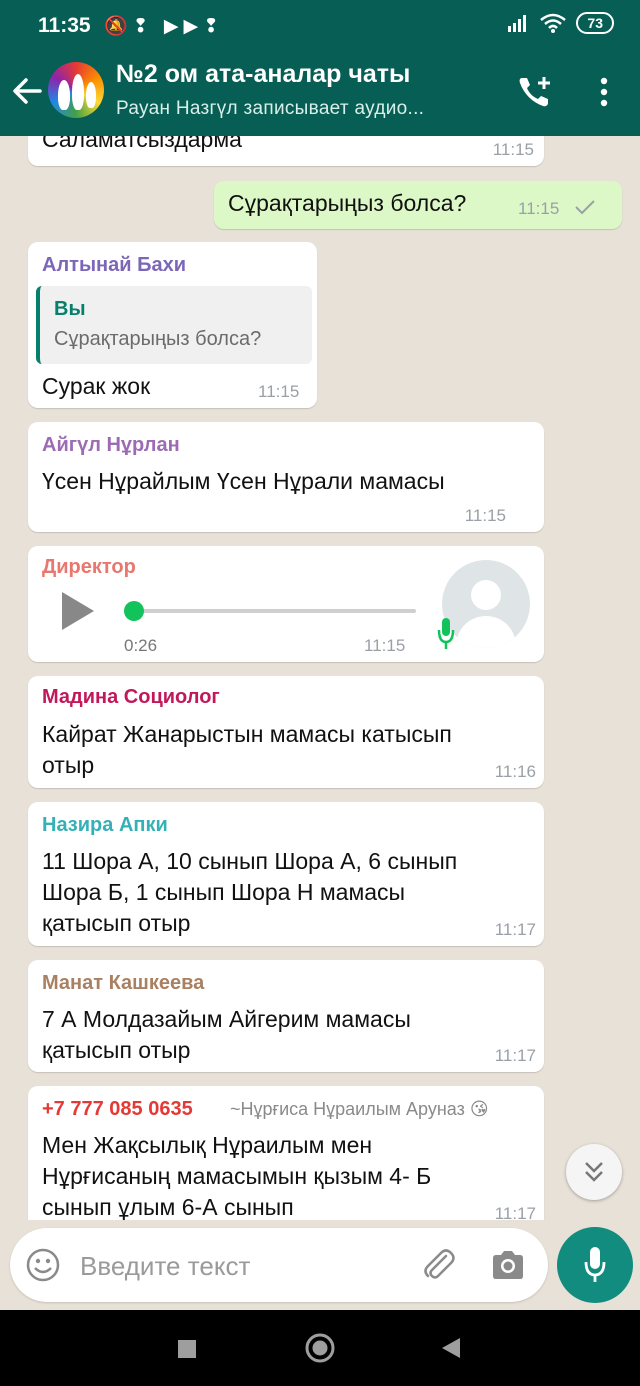 The image size is (640, 1386). I want to click on play-icon, so click(78, 611).